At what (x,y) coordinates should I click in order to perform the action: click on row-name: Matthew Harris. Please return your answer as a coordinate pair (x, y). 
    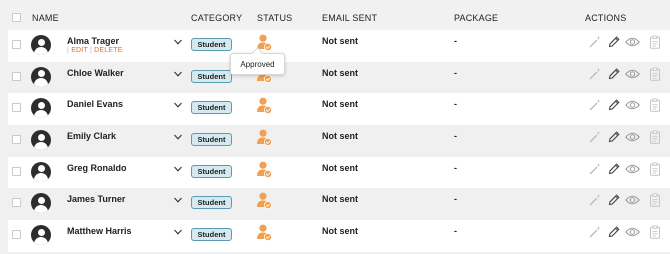
    Looking at the image, I should click on (99, 231).